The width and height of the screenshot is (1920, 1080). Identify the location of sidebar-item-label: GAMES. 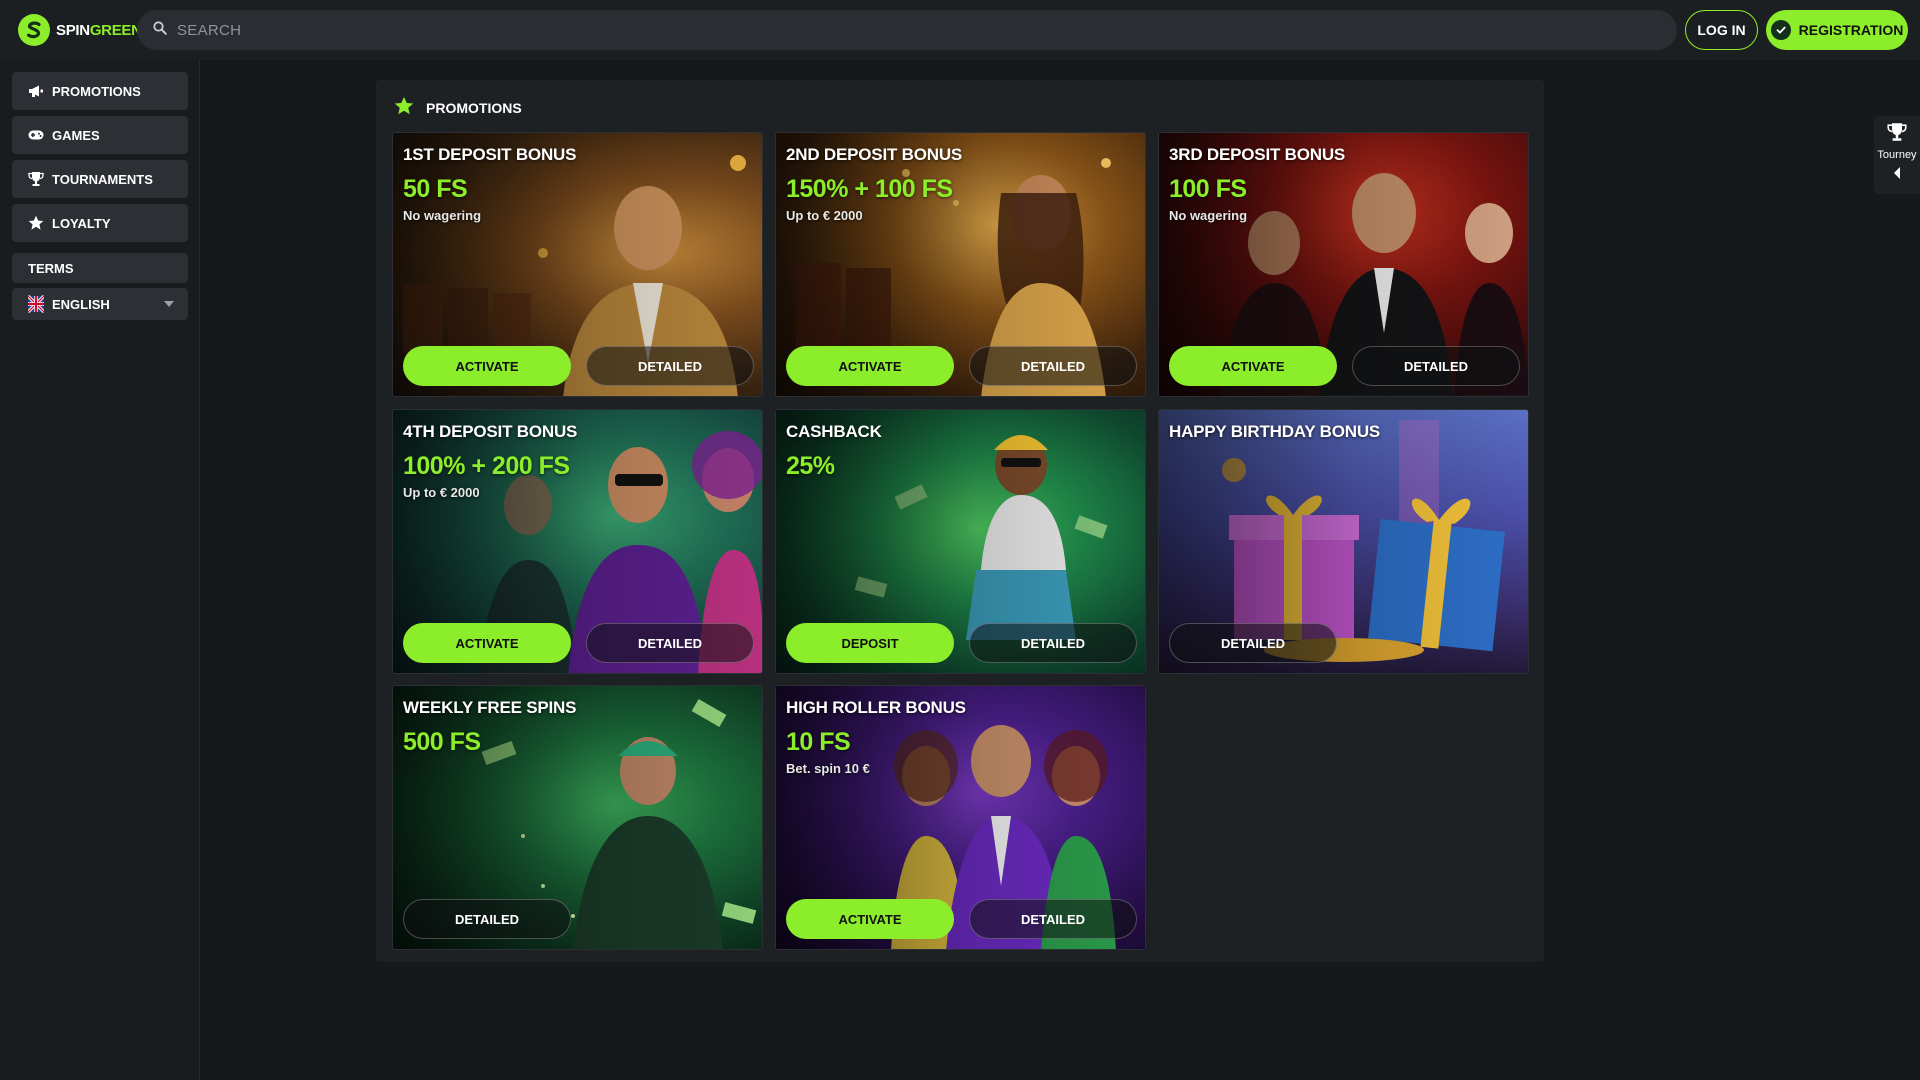
(76, 135).